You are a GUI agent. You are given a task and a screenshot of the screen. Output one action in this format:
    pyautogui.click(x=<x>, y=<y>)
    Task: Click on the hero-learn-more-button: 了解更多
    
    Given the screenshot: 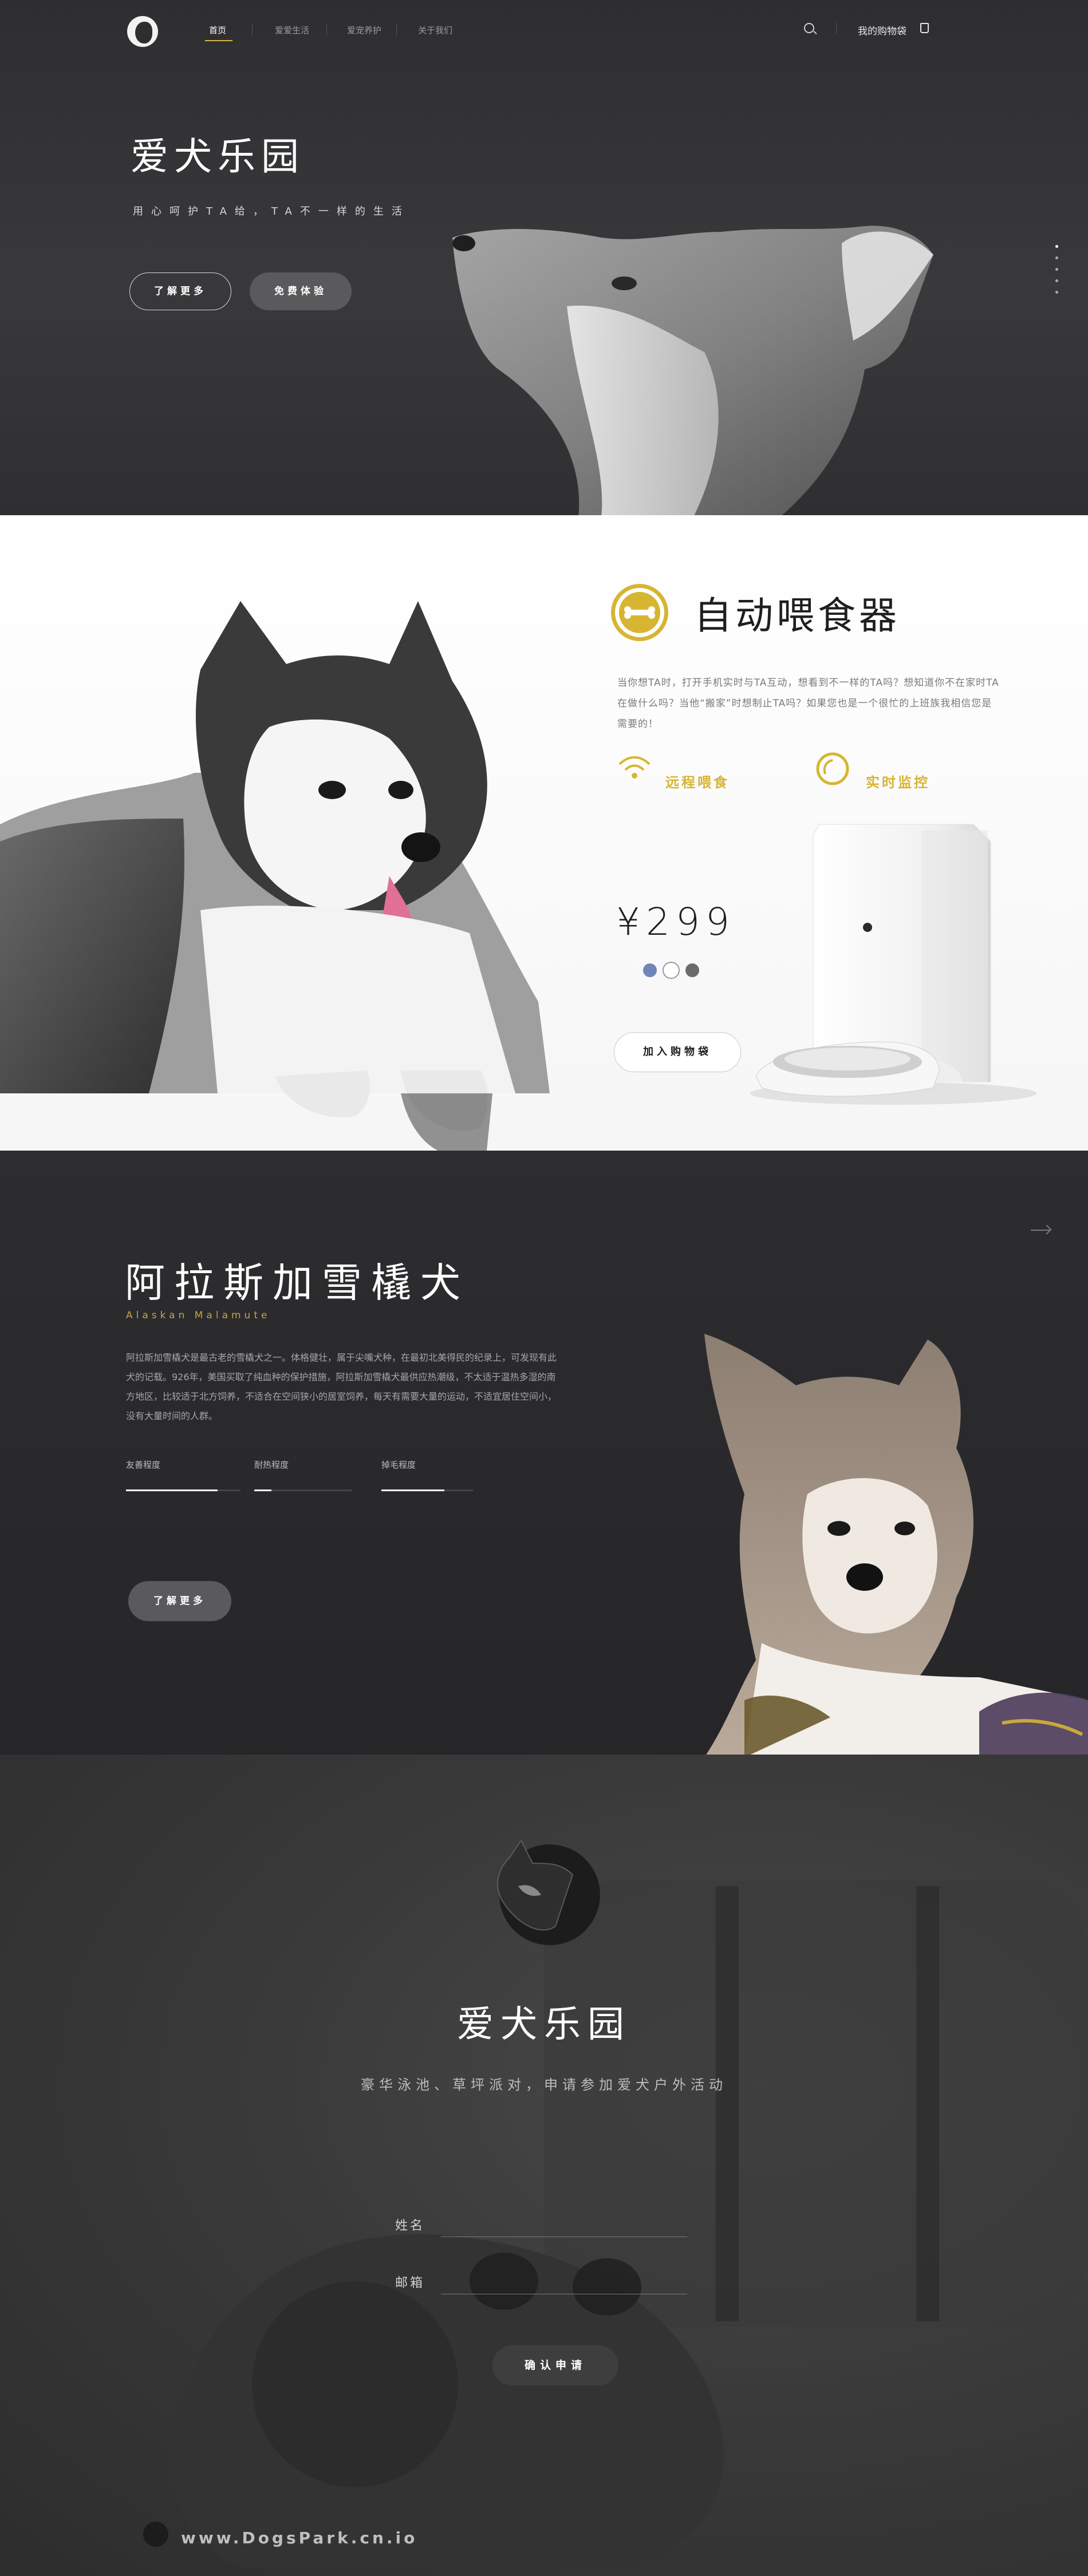 What is the action you would take?
    pyautogui.click(x=180, y=291)
    